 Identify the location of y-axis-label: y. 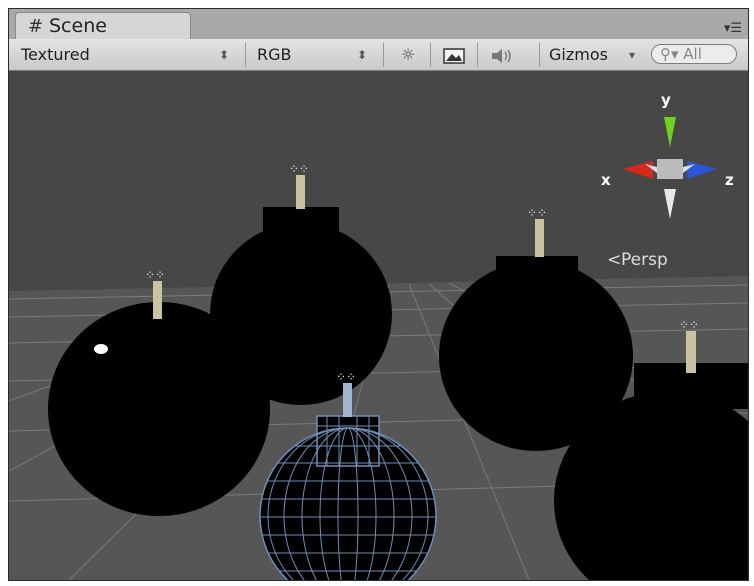
(666, 100).